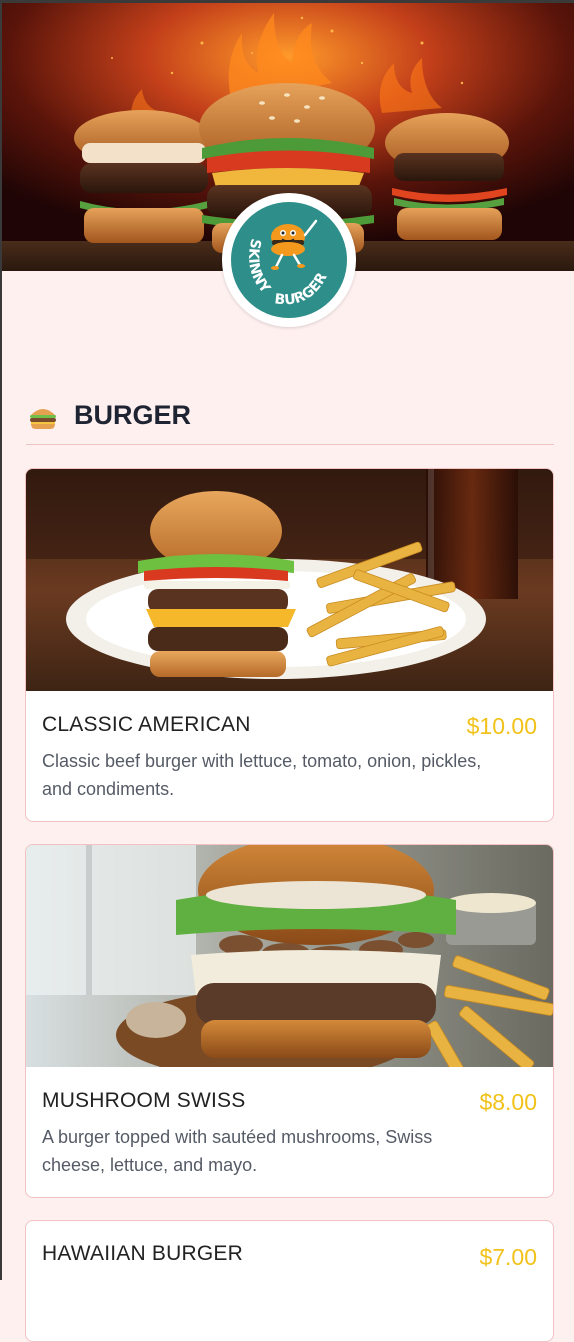 Image resolution: width=574 pixels, height=1342 pixels. Describe the element at coordinates (1, 640) in the screenshot. I see `window-frame-left` at that location.